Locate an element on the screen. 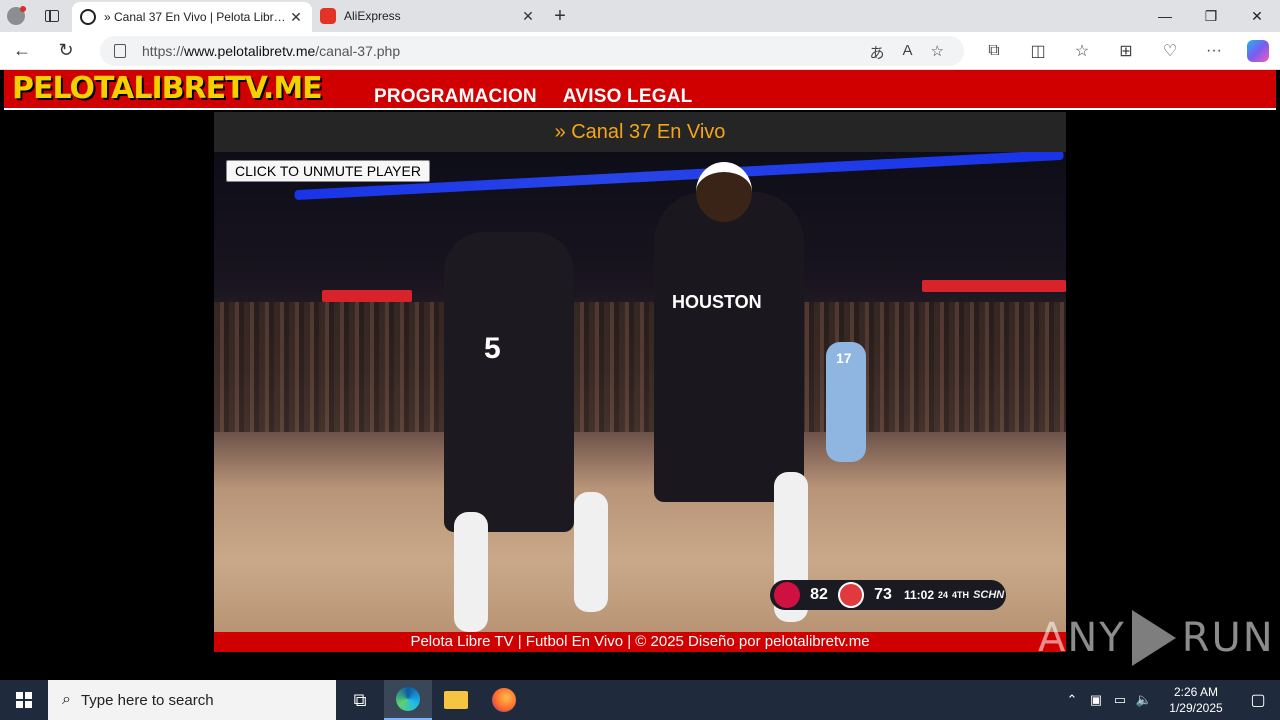 The height and width of the screenshot is (720, 1280). close-window-button: ✕ is located at coordinates (1257, 16).